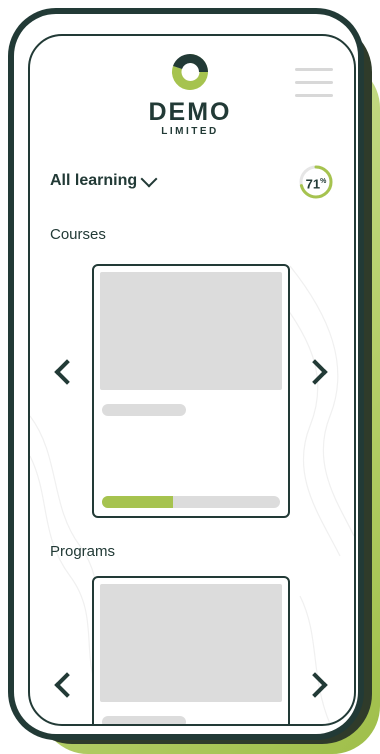  Describe the element at coordinates (67, 685) in the screenshot. I see `programs-prev-arrow-icon` at that location.